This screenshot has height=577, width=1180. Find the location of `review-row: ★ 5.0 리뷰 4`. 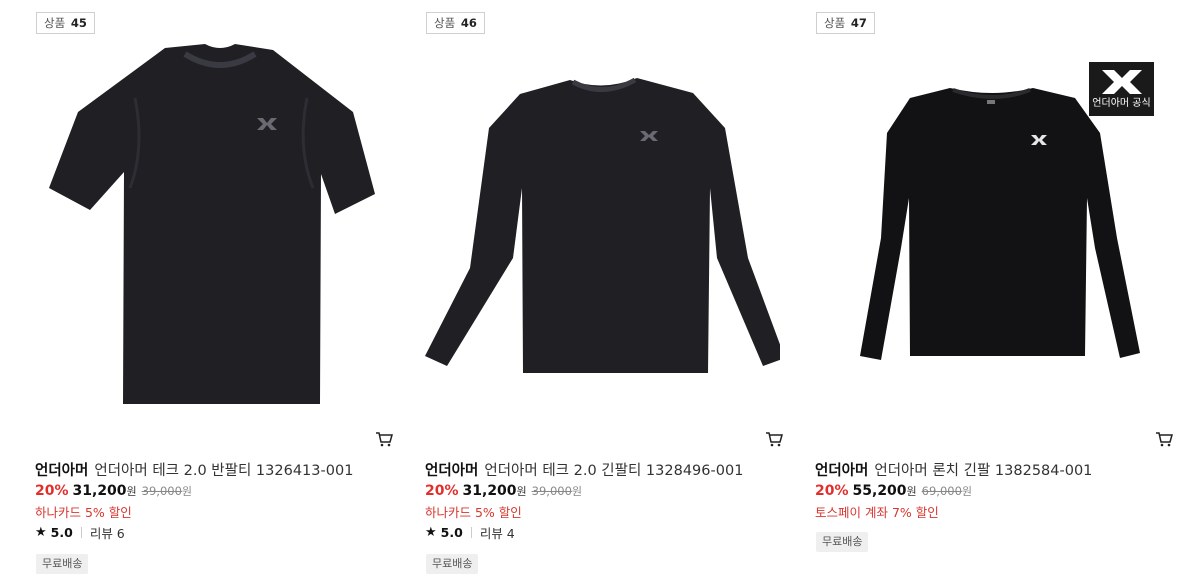

review-row: ★ 5.0 리뷰 4 is located at coordinates (470, 532).